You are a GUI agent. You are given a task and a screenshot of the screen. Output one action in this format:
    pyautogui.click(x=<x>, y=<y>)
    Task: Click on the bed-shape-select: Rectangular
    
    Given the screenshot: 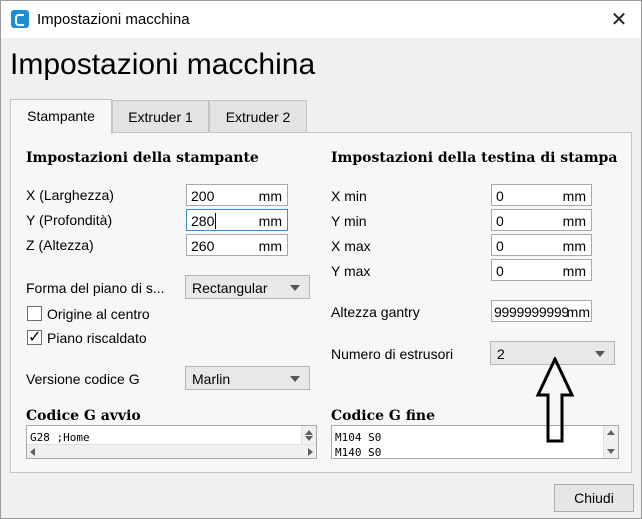 What is the action you would take?
    pyautogui.click(x=247, y=287)
    